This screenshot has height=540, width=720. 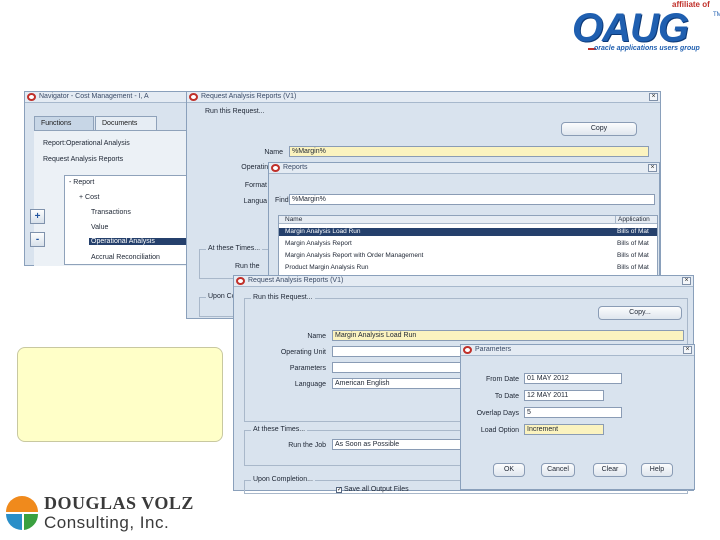 What do you see at coordinates (469, 151) in the screenshot?
I see `name-field: %Margin%` at bounding box center [469, 151].